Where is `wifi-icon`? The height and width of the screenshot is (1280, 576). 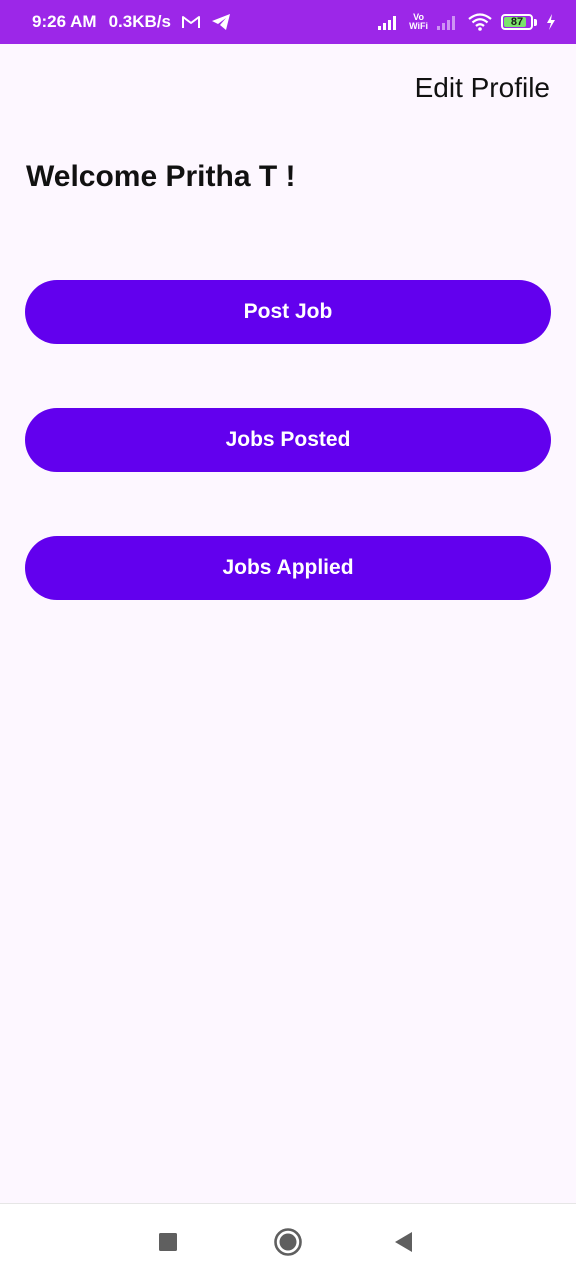
wifi-icon is located at coordinates (480, 22).